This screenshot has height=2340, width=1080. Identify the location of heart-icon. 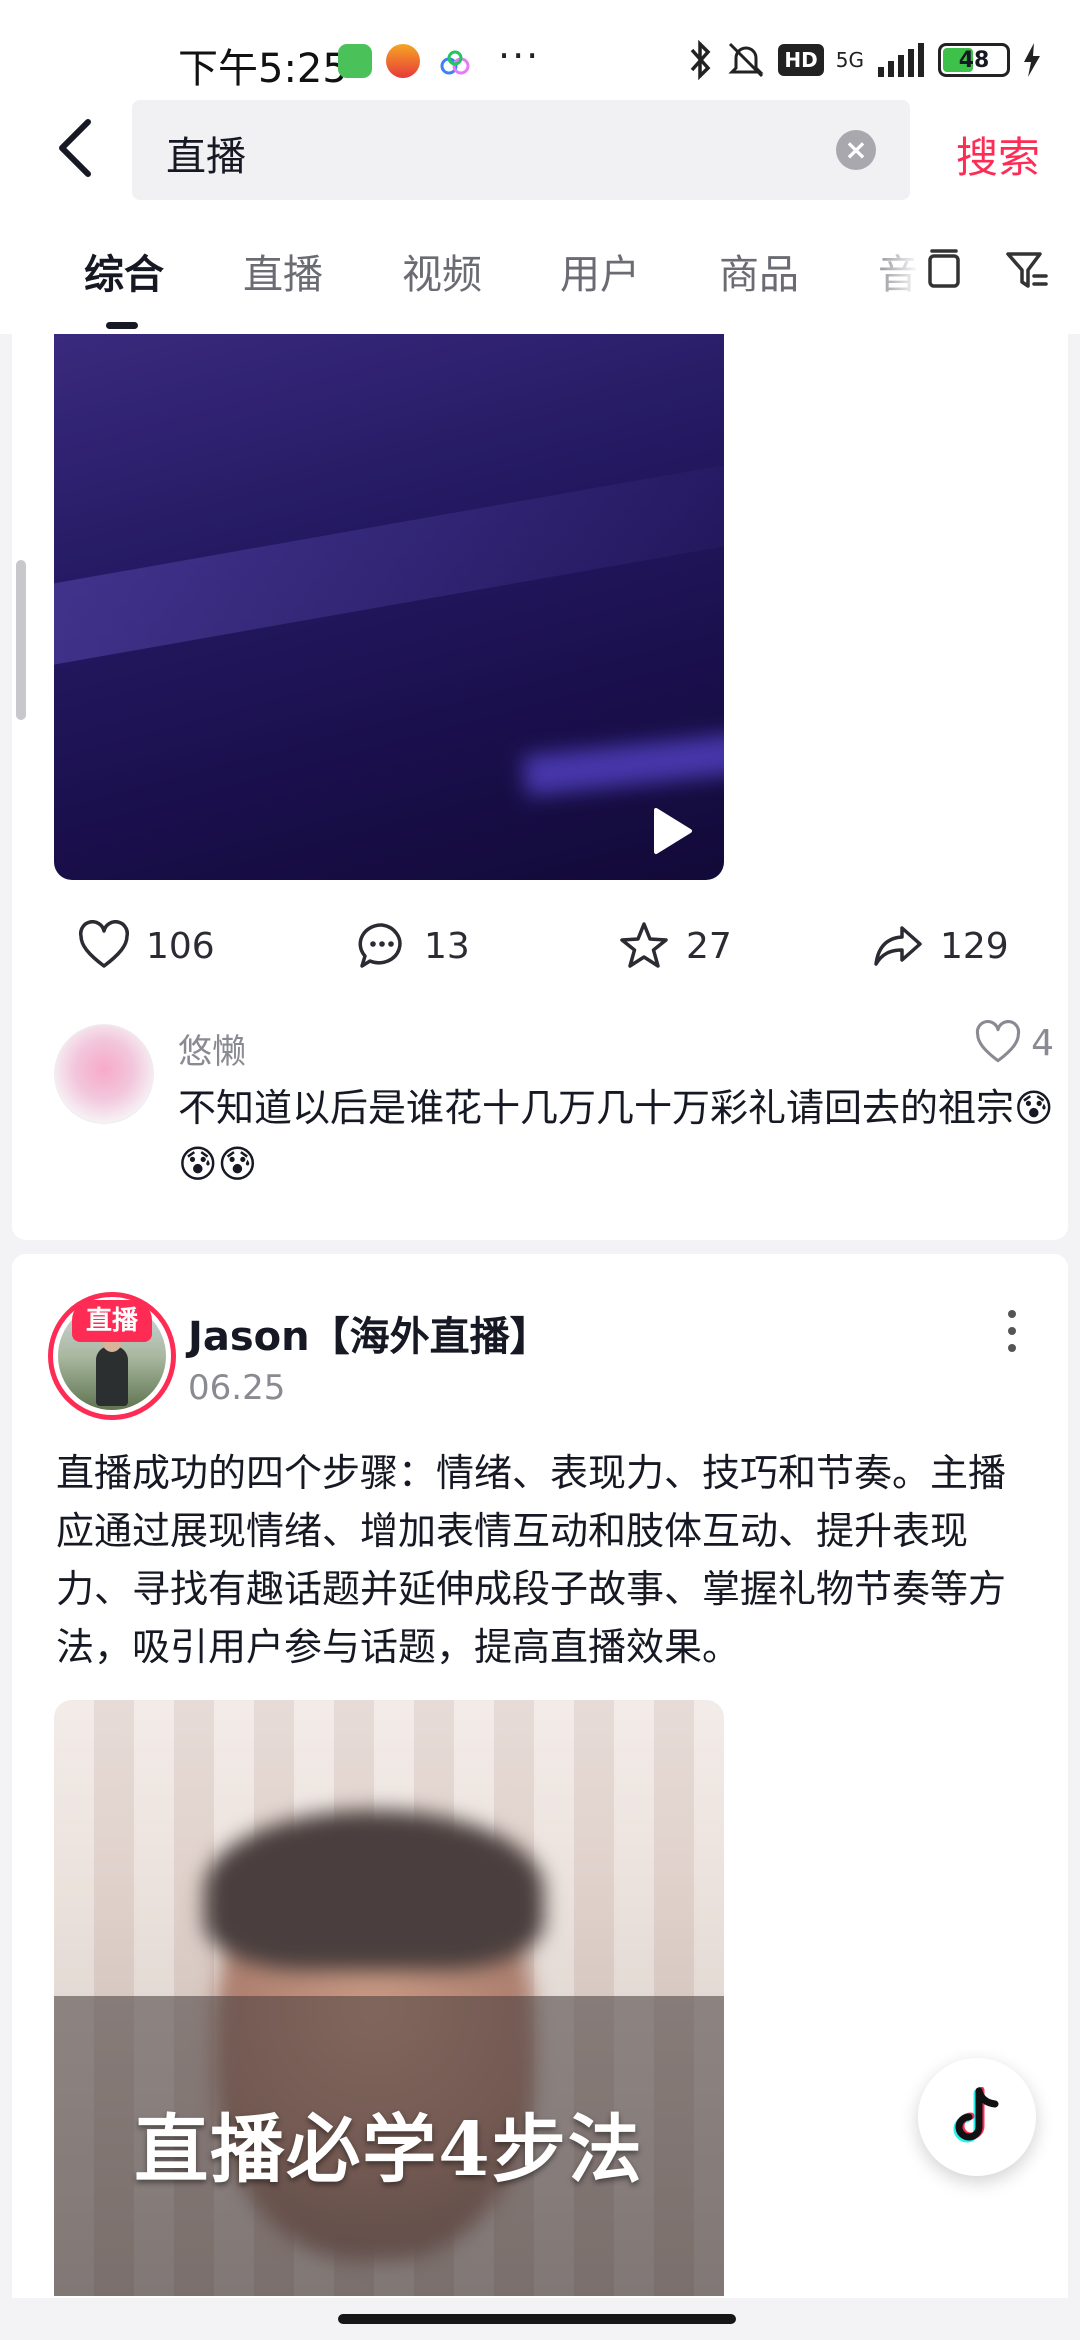
(104, 944).